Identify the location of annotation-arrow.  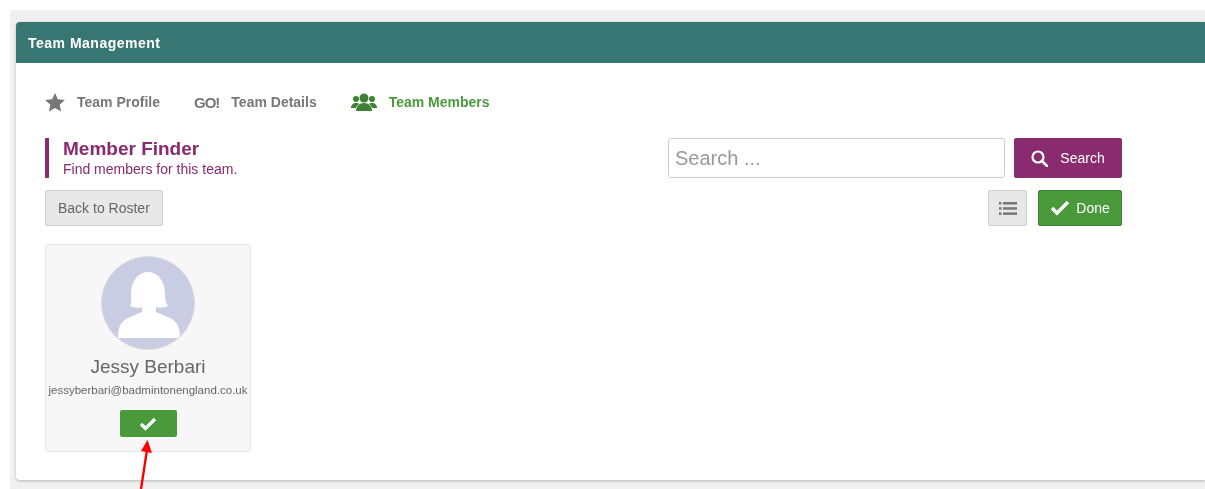
(145, 464).